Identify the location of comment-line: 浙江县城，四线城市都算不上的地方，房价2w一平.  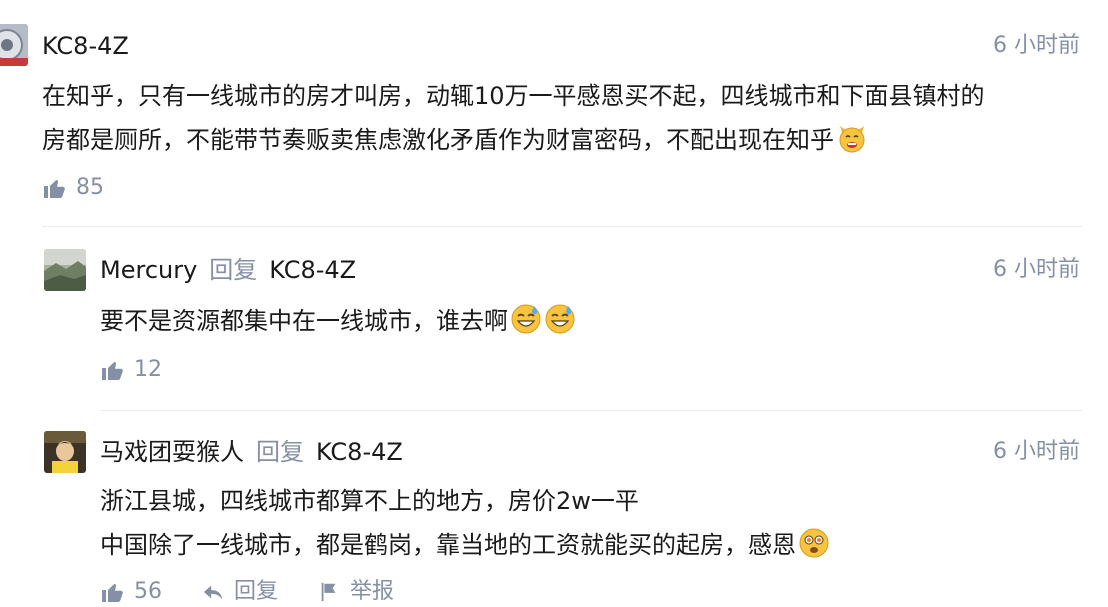
(369, 501).